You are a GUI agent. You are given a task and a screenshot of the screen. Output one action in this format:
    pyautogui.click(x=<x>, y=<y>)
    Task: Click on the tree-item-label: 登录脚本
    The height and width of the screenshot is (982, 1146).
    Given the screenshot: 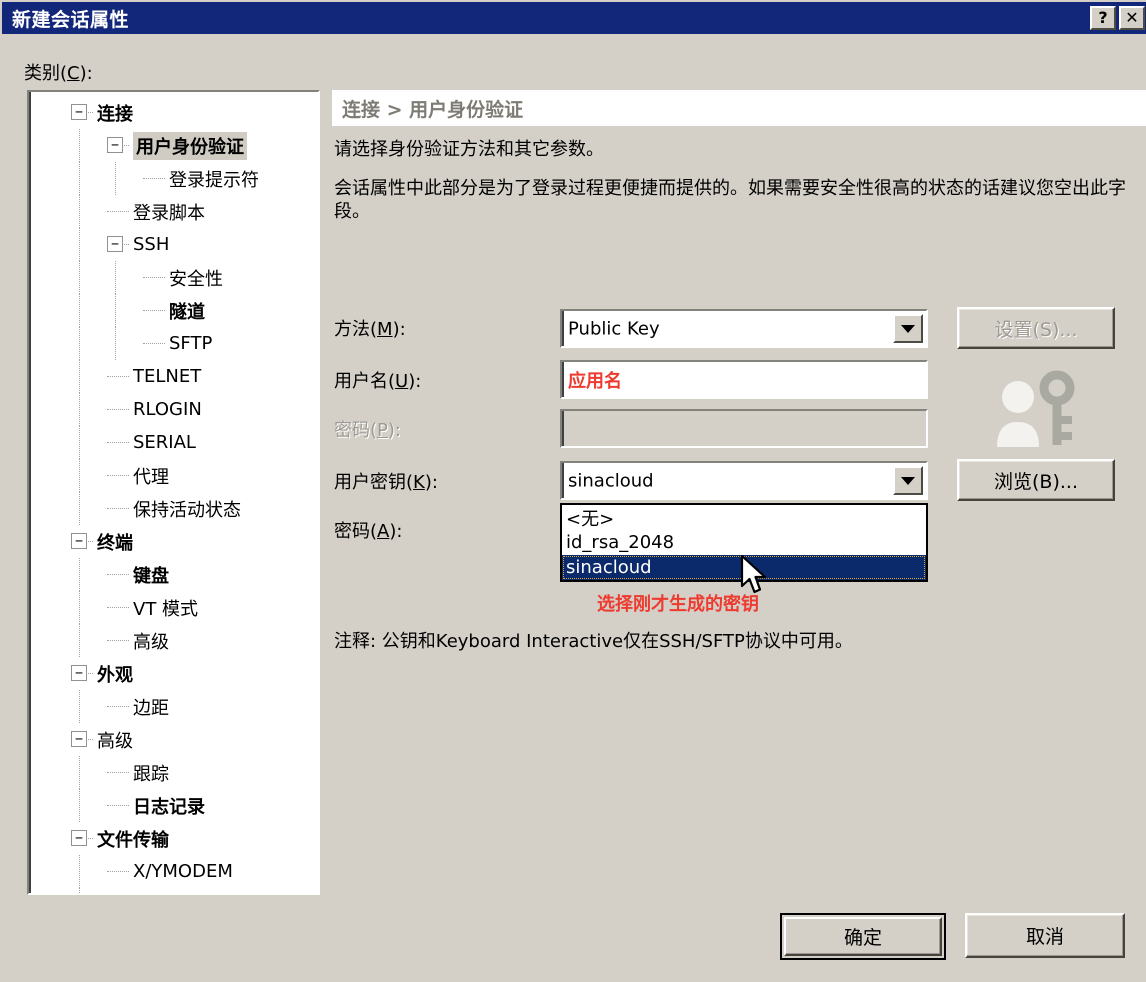 What is the action you would take?
    pyautogui.click(x=169, y=213)
    